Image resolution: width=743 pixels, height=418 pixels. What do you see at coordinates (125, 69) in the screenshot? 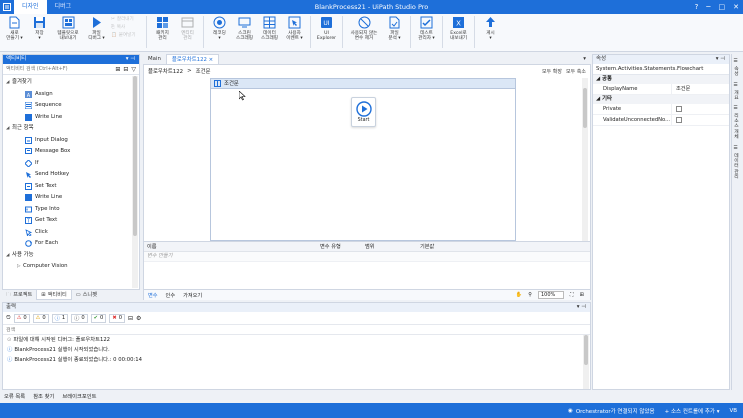
I see `collapse-all-icon: ⊟` at bounding box center [125, 69].